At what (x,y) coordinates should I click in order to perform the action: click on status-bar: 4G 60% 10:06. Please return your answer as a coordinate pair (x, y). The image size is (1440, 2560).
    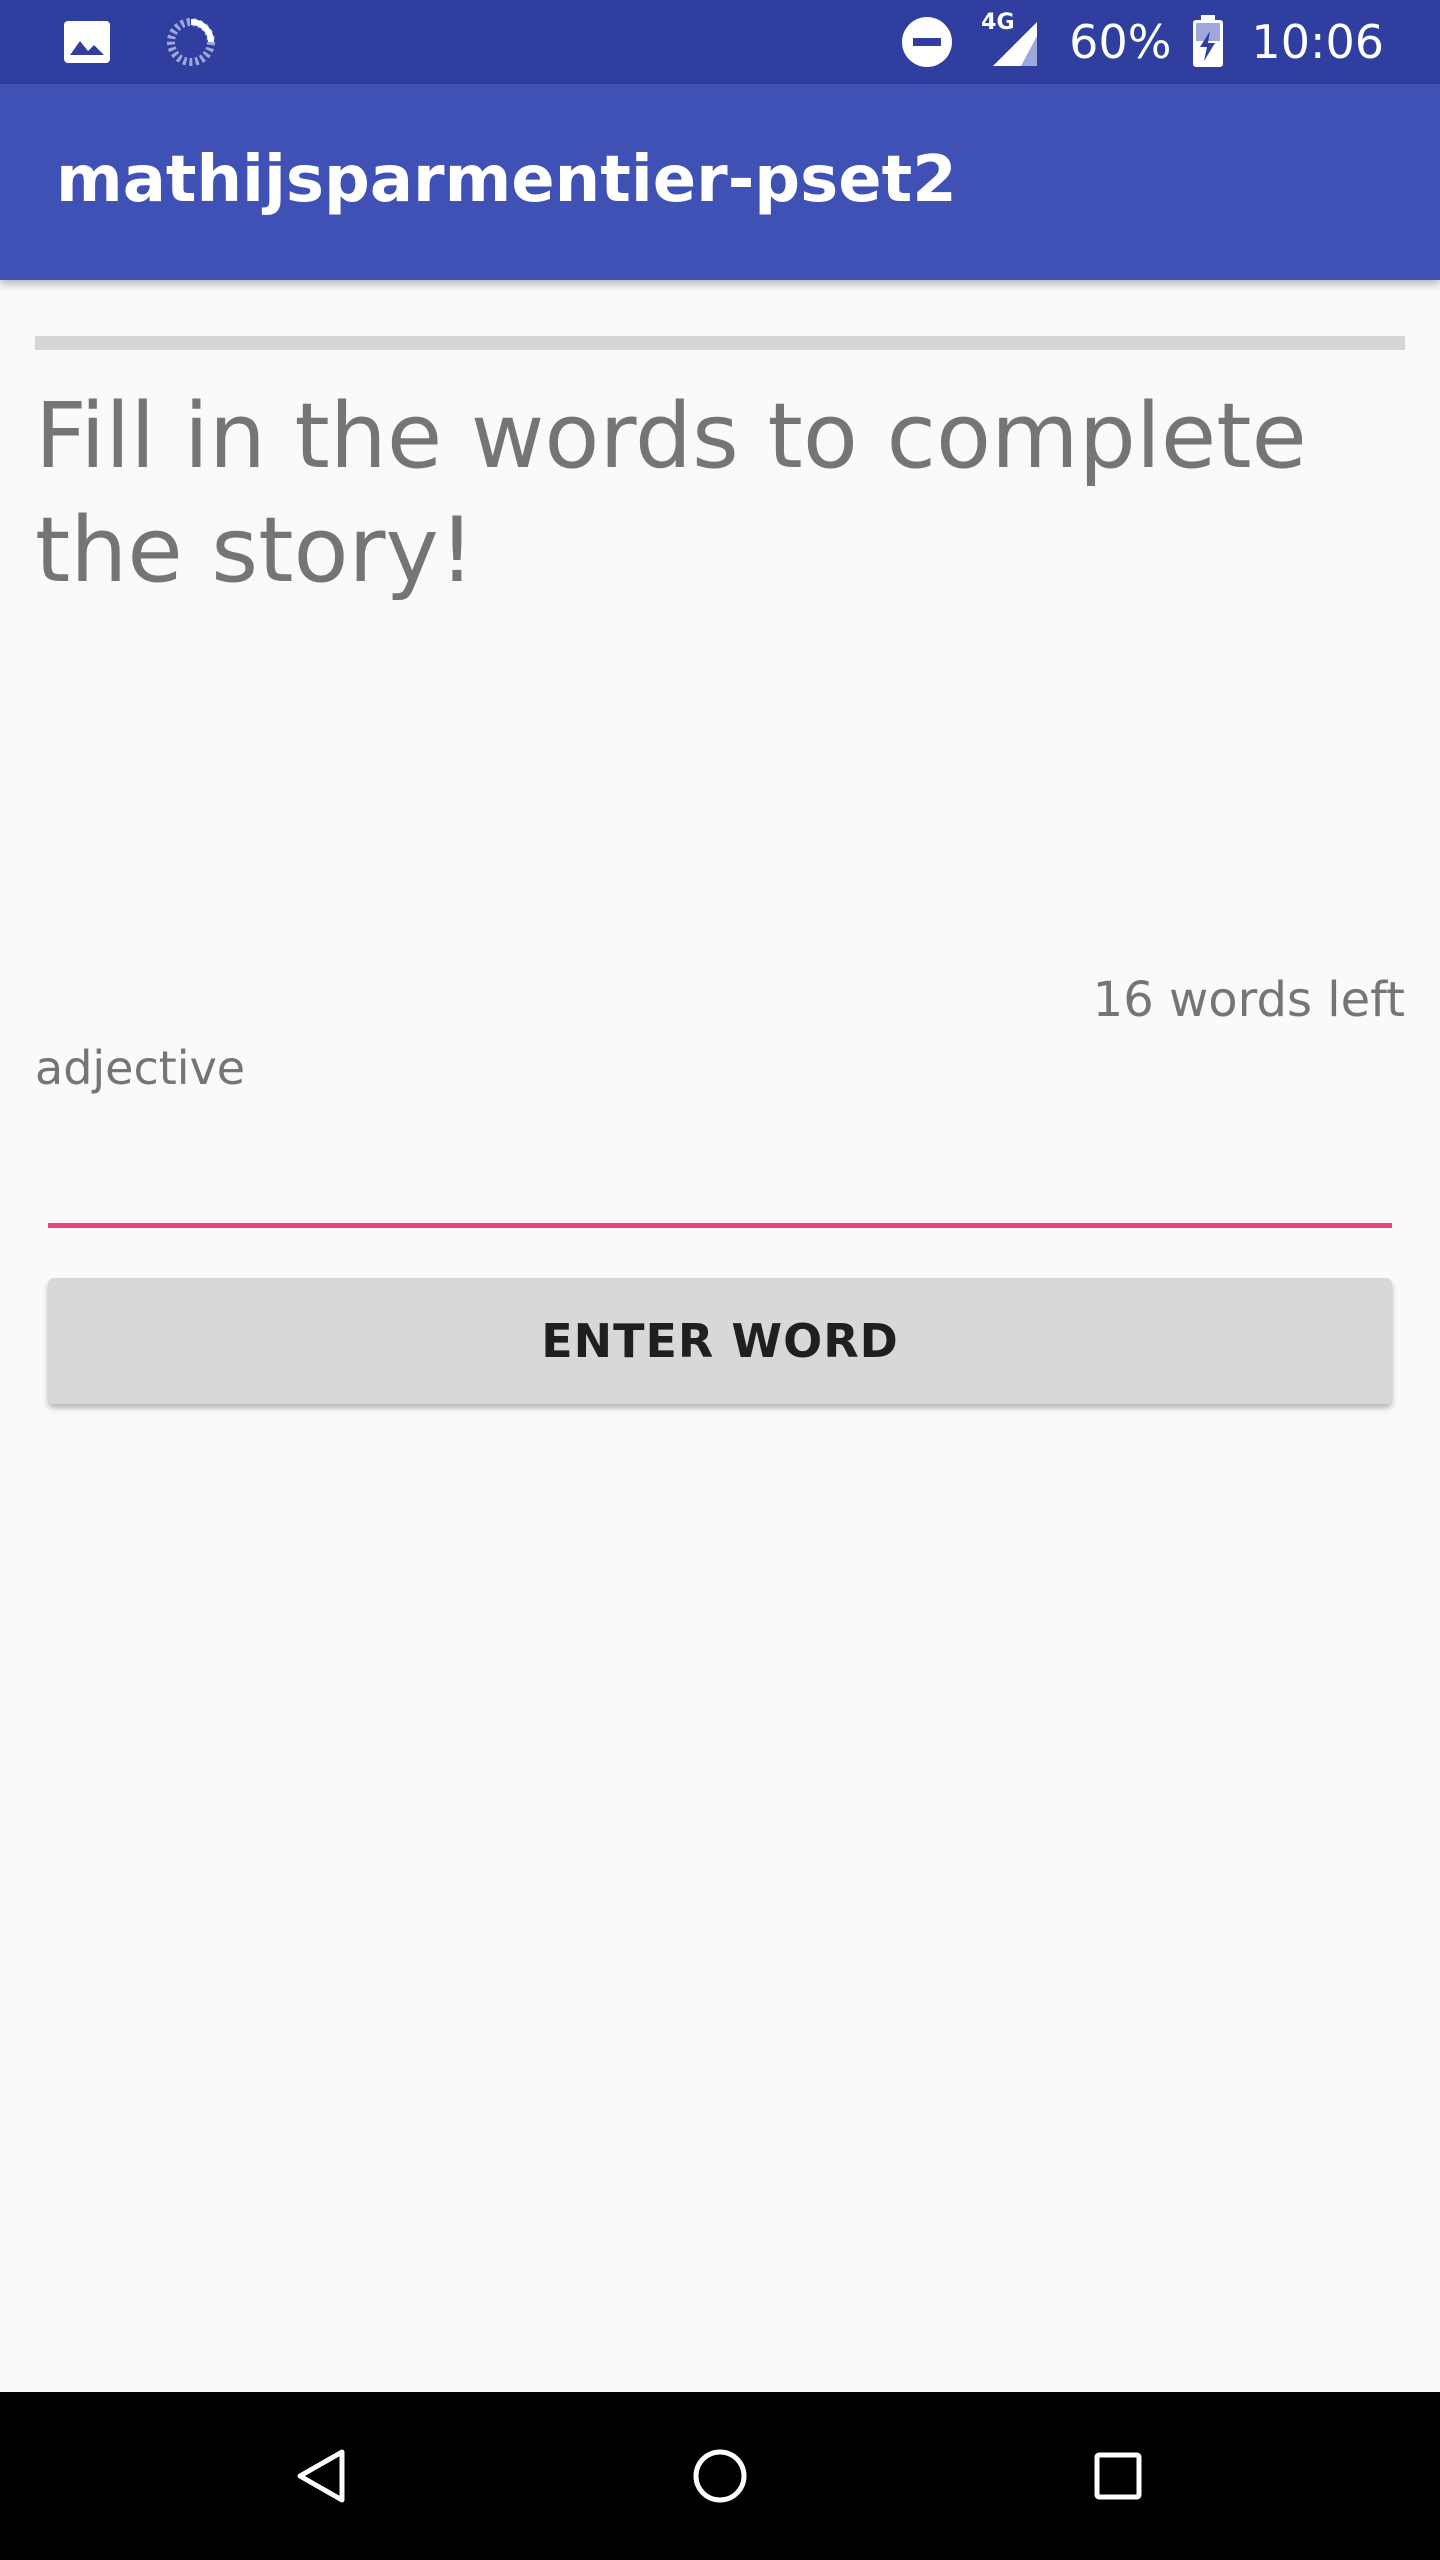
    Looking at the image, I should click on (720, 42).